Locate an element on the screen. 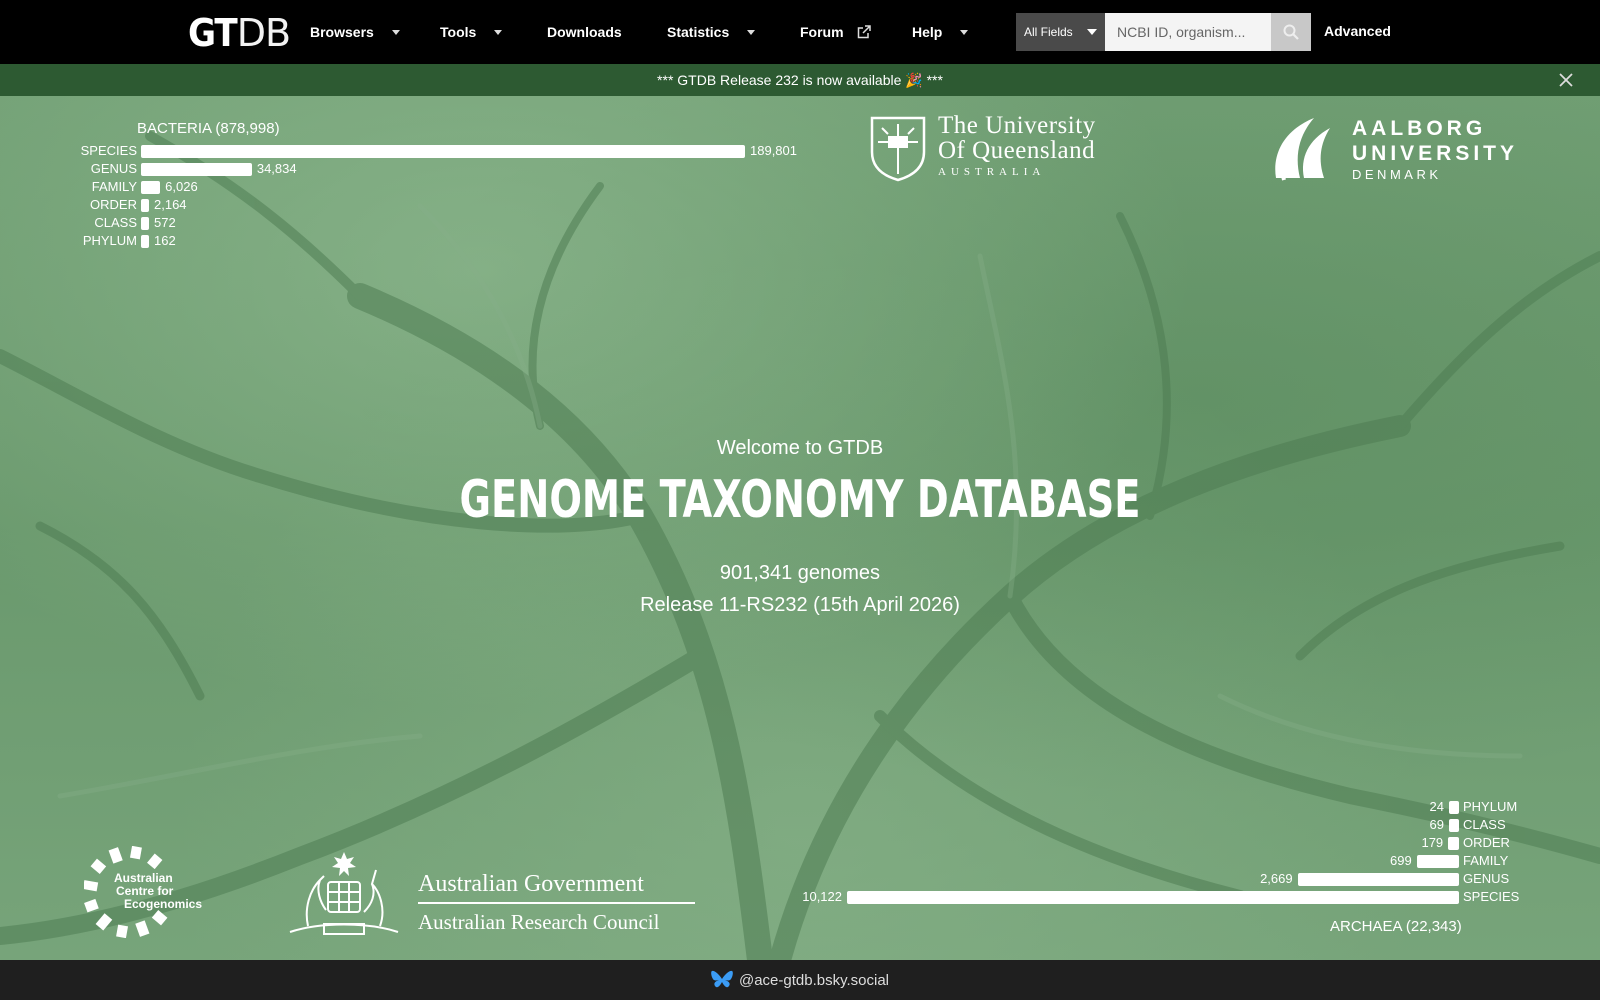 The width and height of the screenshot is (1600, 1000). archaea-label-order: ORDER is located at coordinates (1486, 842).